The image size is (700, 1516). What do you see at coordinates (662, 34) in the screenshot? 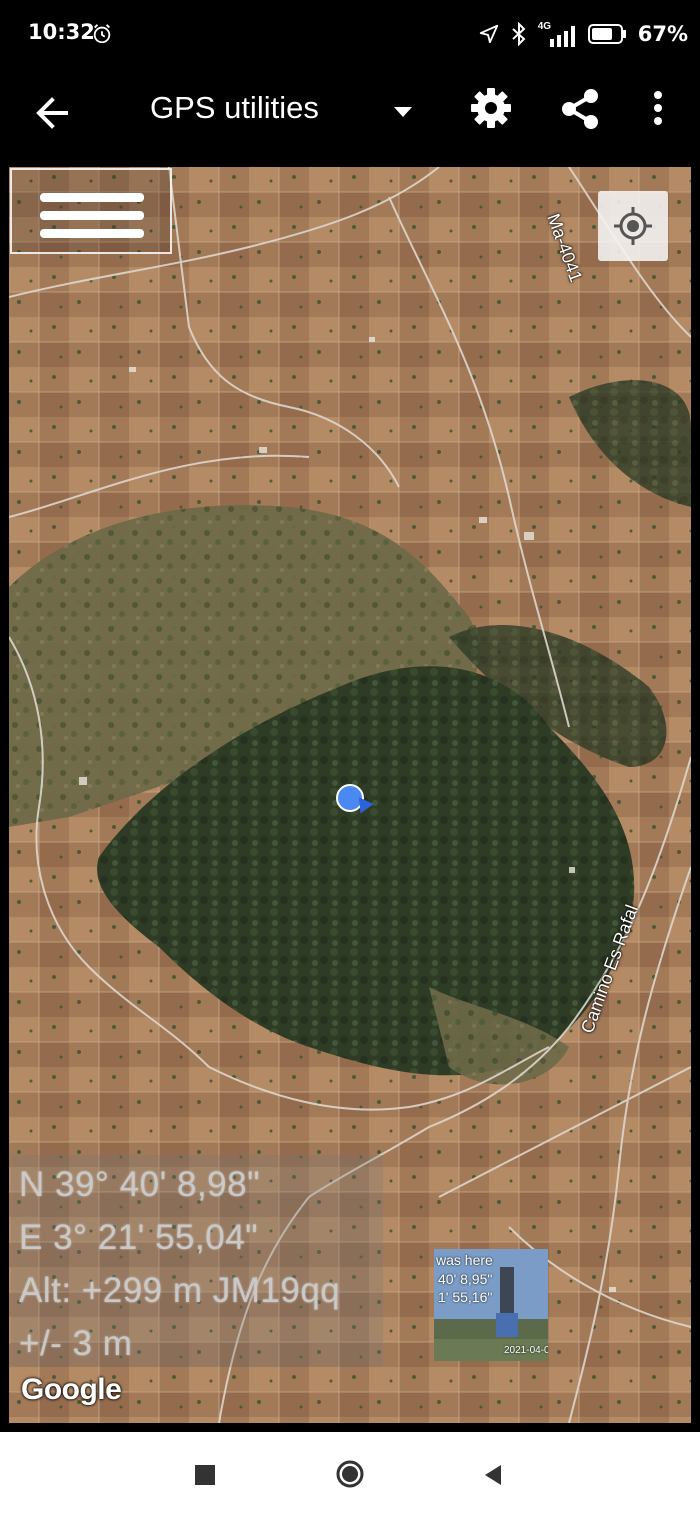
I see `battery-percent: 67%` at bounding box center [662, 34].